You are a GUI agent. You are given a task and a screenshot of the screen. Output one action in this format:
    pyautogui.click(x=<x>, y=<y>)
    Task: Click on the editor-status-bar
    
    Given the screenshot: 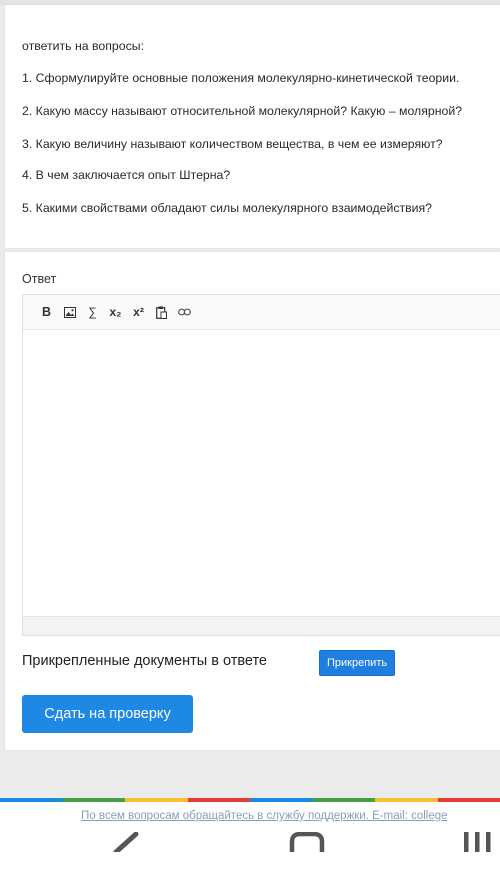 What is the action you would take?
    pyautogui.click(x=261, y=625)
    